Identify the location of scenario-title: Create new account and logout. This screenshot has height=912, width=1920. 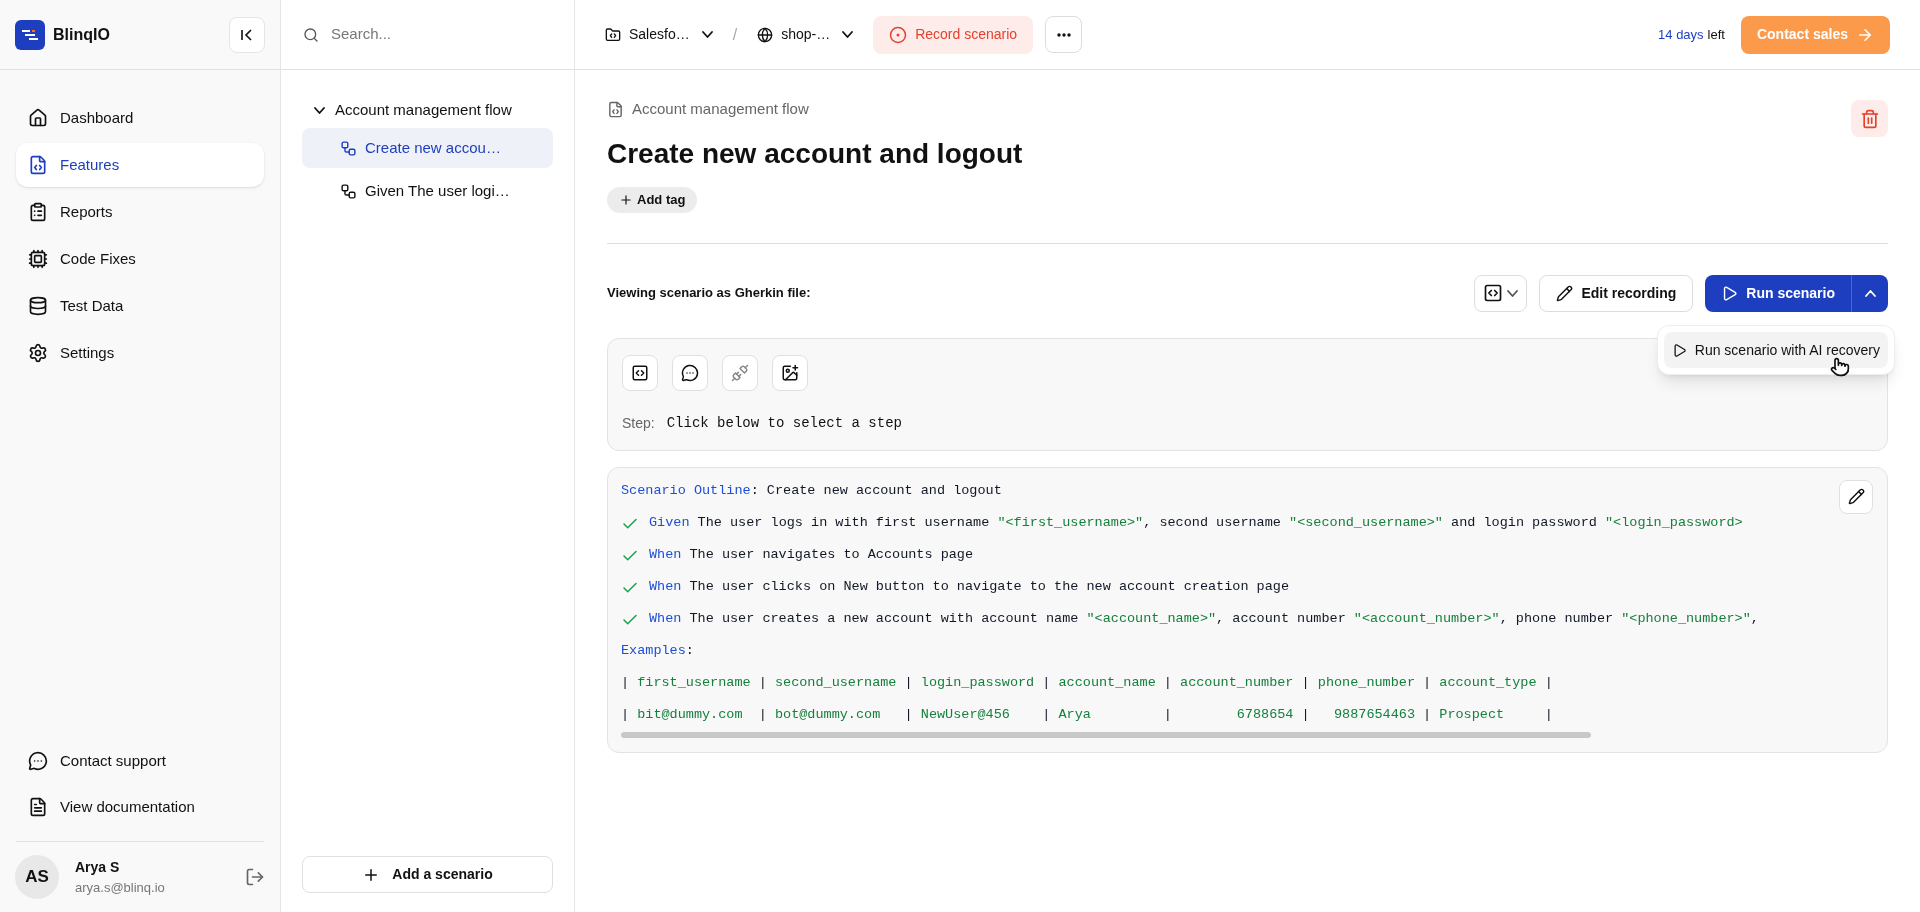
(815, 153).